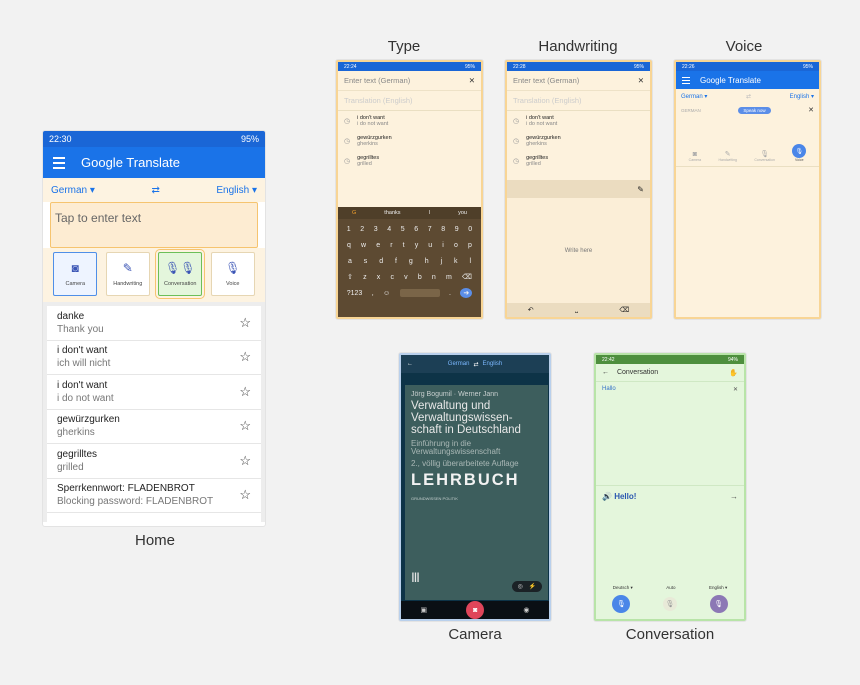 The width and height of the screenshot is (860, 685). I want to click on key, so click(419, 293).